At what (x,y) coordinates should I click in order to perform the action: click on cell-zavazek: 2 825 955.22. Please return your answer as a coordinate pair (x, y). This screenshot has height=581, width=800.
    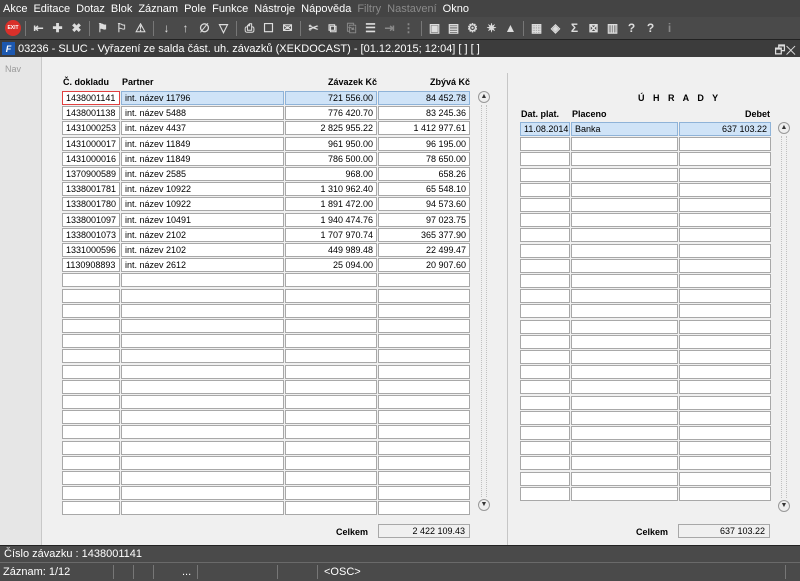
    Looking at the image, I should click on (331, 128).